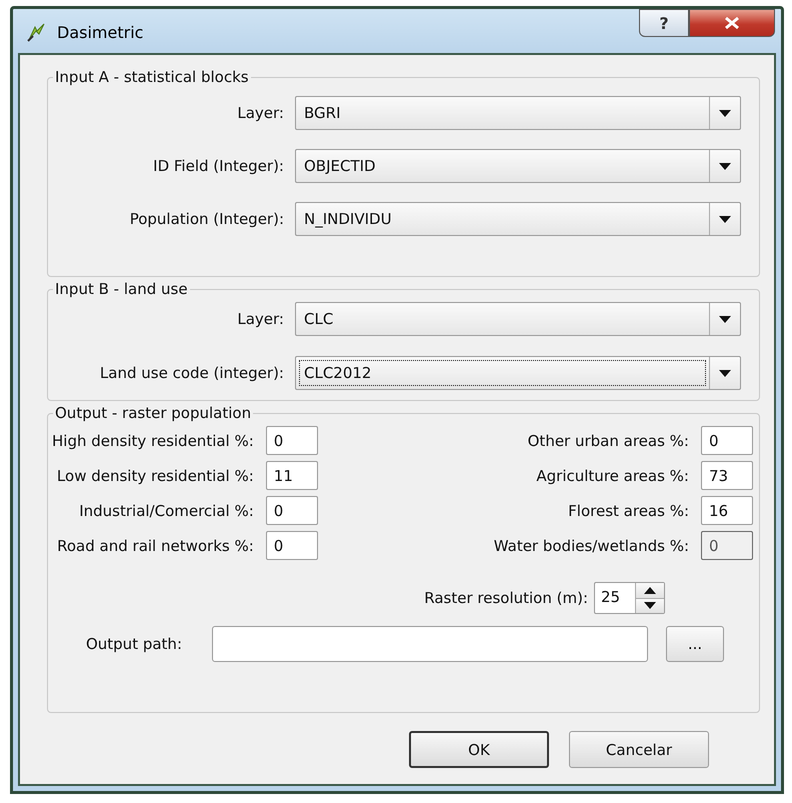 The image size is (792, 803). What do you see at coordinates (591, 545) in the screenshot?
I see `field-label: Water bodies/wetlands %:` at bounding box center [591, 545].